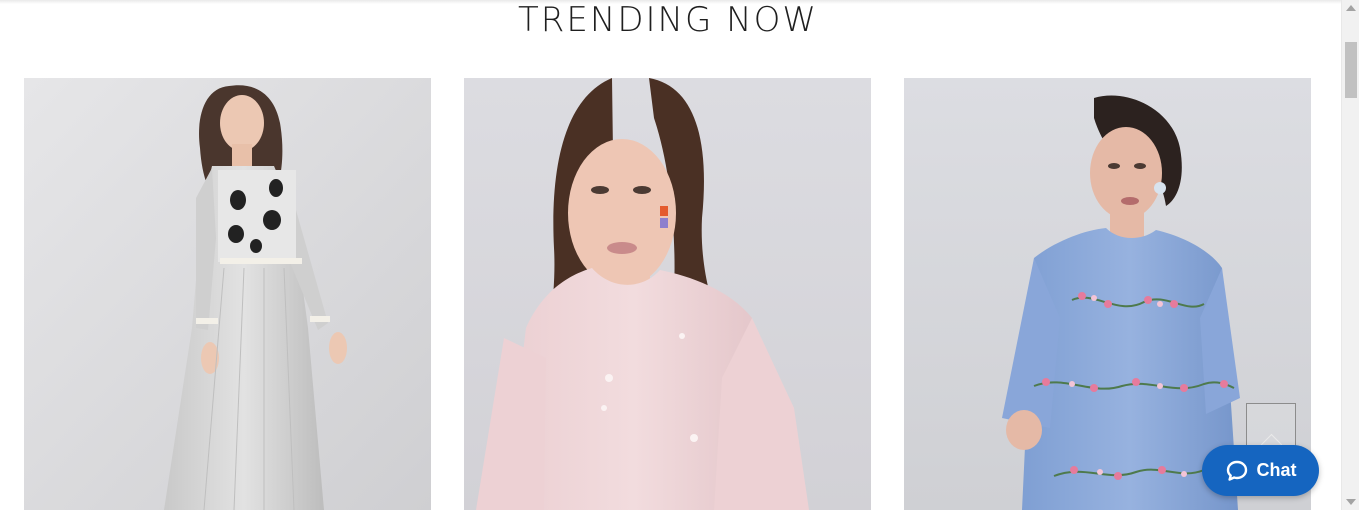  I want to click on chat-label: Chat, so click(1276, 470).